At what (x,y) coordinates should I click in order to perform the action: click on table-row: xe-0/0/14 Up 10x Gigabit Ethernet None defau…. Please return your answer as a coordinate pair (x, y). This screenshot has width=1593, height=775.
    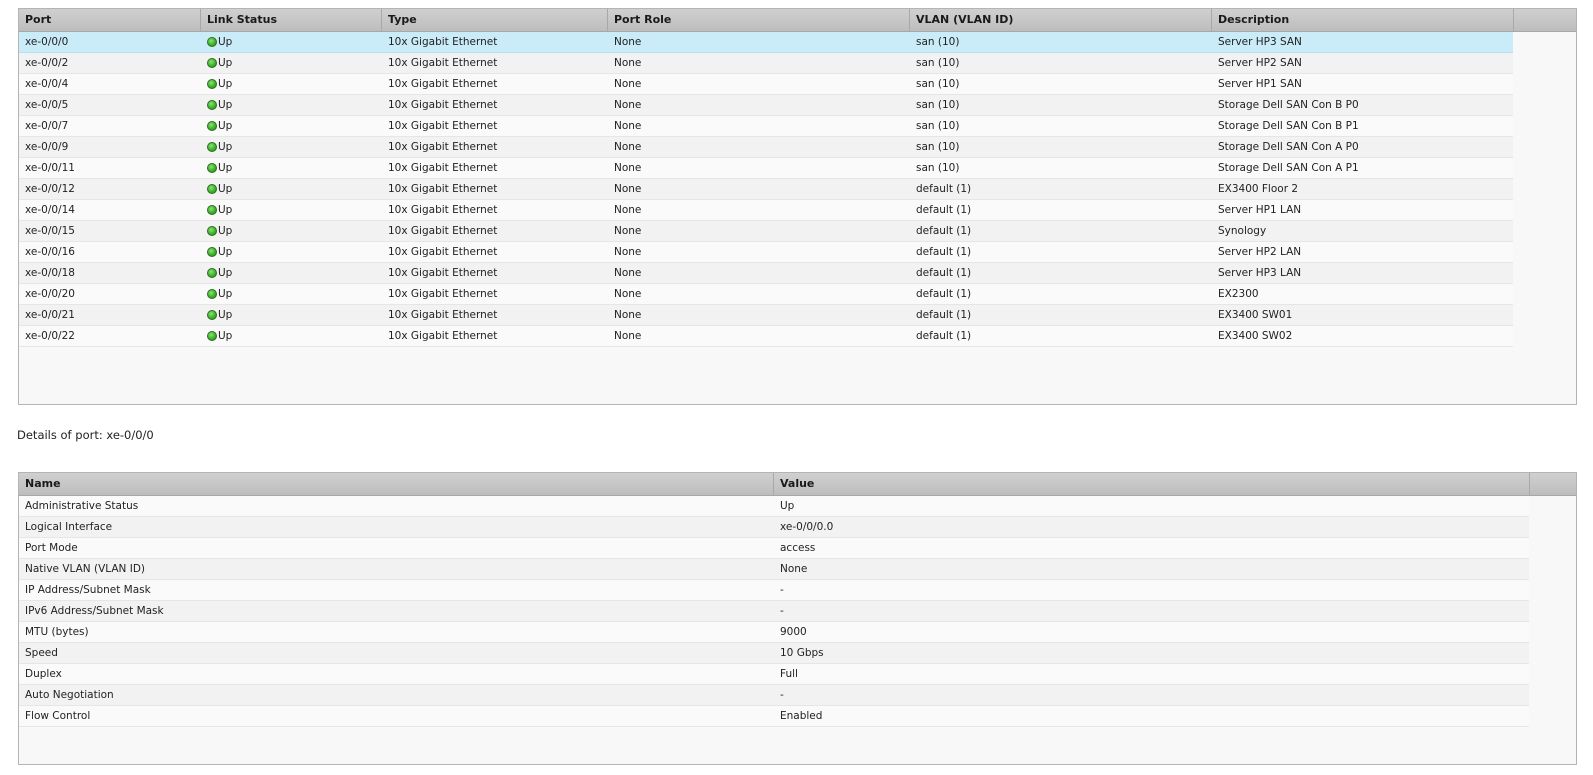
    Looking at the image, I should click on (766, 210).